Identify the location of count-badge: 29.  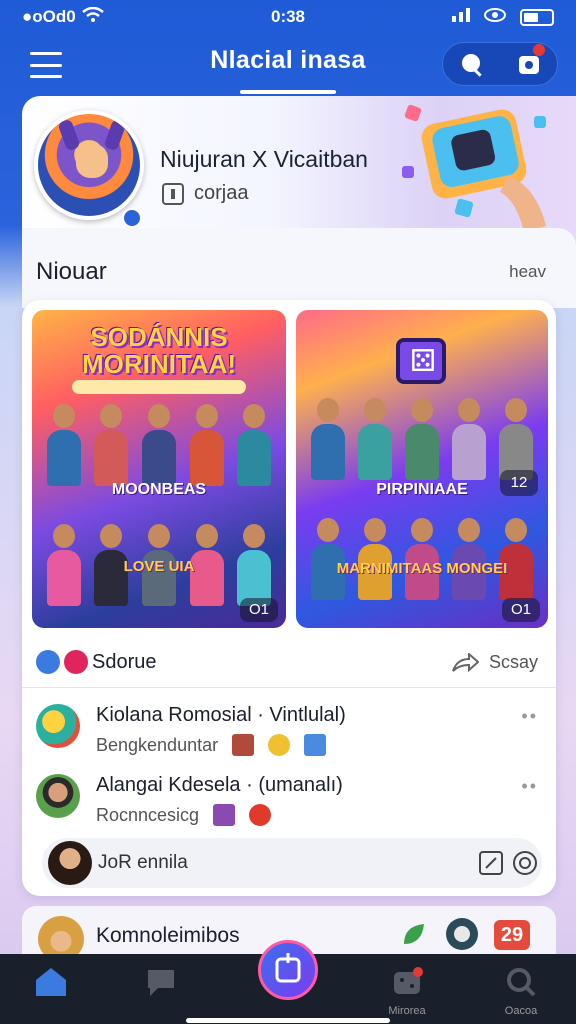
(512, 935).